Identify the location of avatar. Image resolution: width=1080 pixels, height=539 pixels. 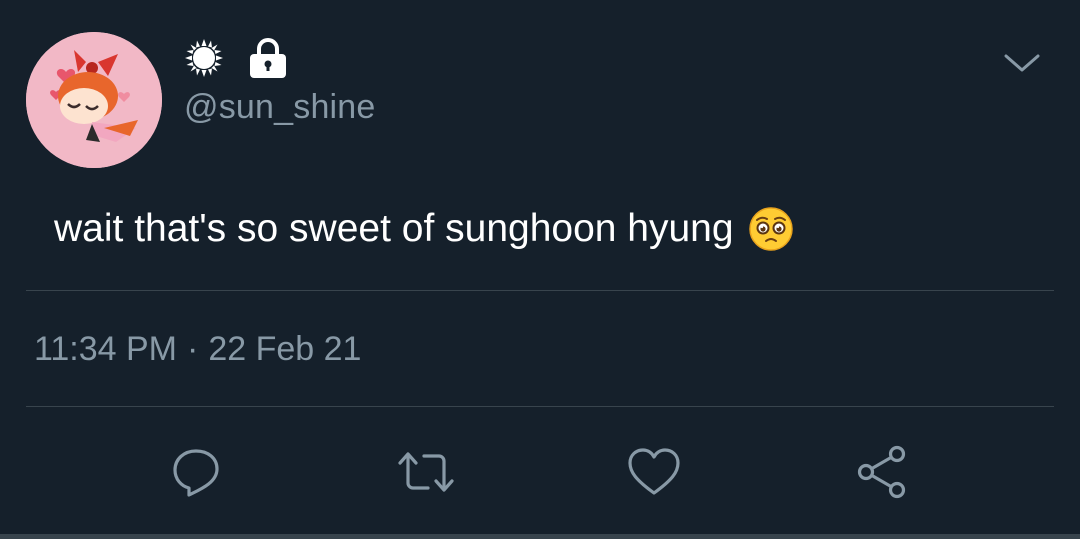
(94, 100).